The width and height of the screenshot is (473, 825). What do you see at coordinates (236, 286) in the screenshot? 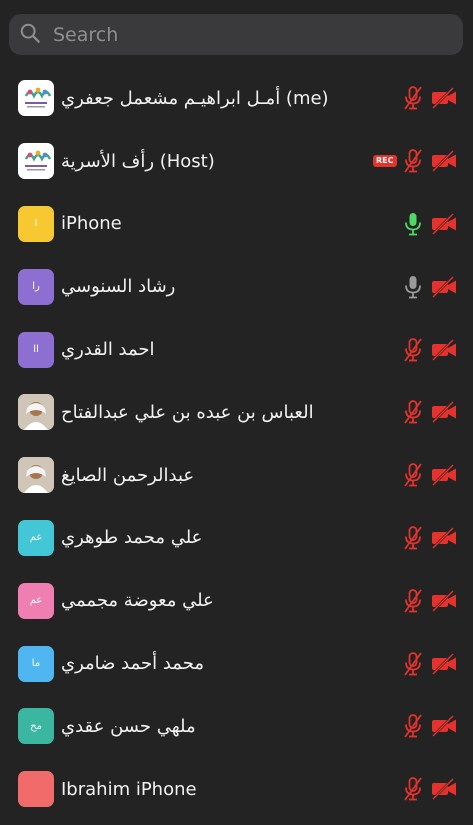
I see `participant-row: را رشاد السنوسي` at bounding box center [236, 286].